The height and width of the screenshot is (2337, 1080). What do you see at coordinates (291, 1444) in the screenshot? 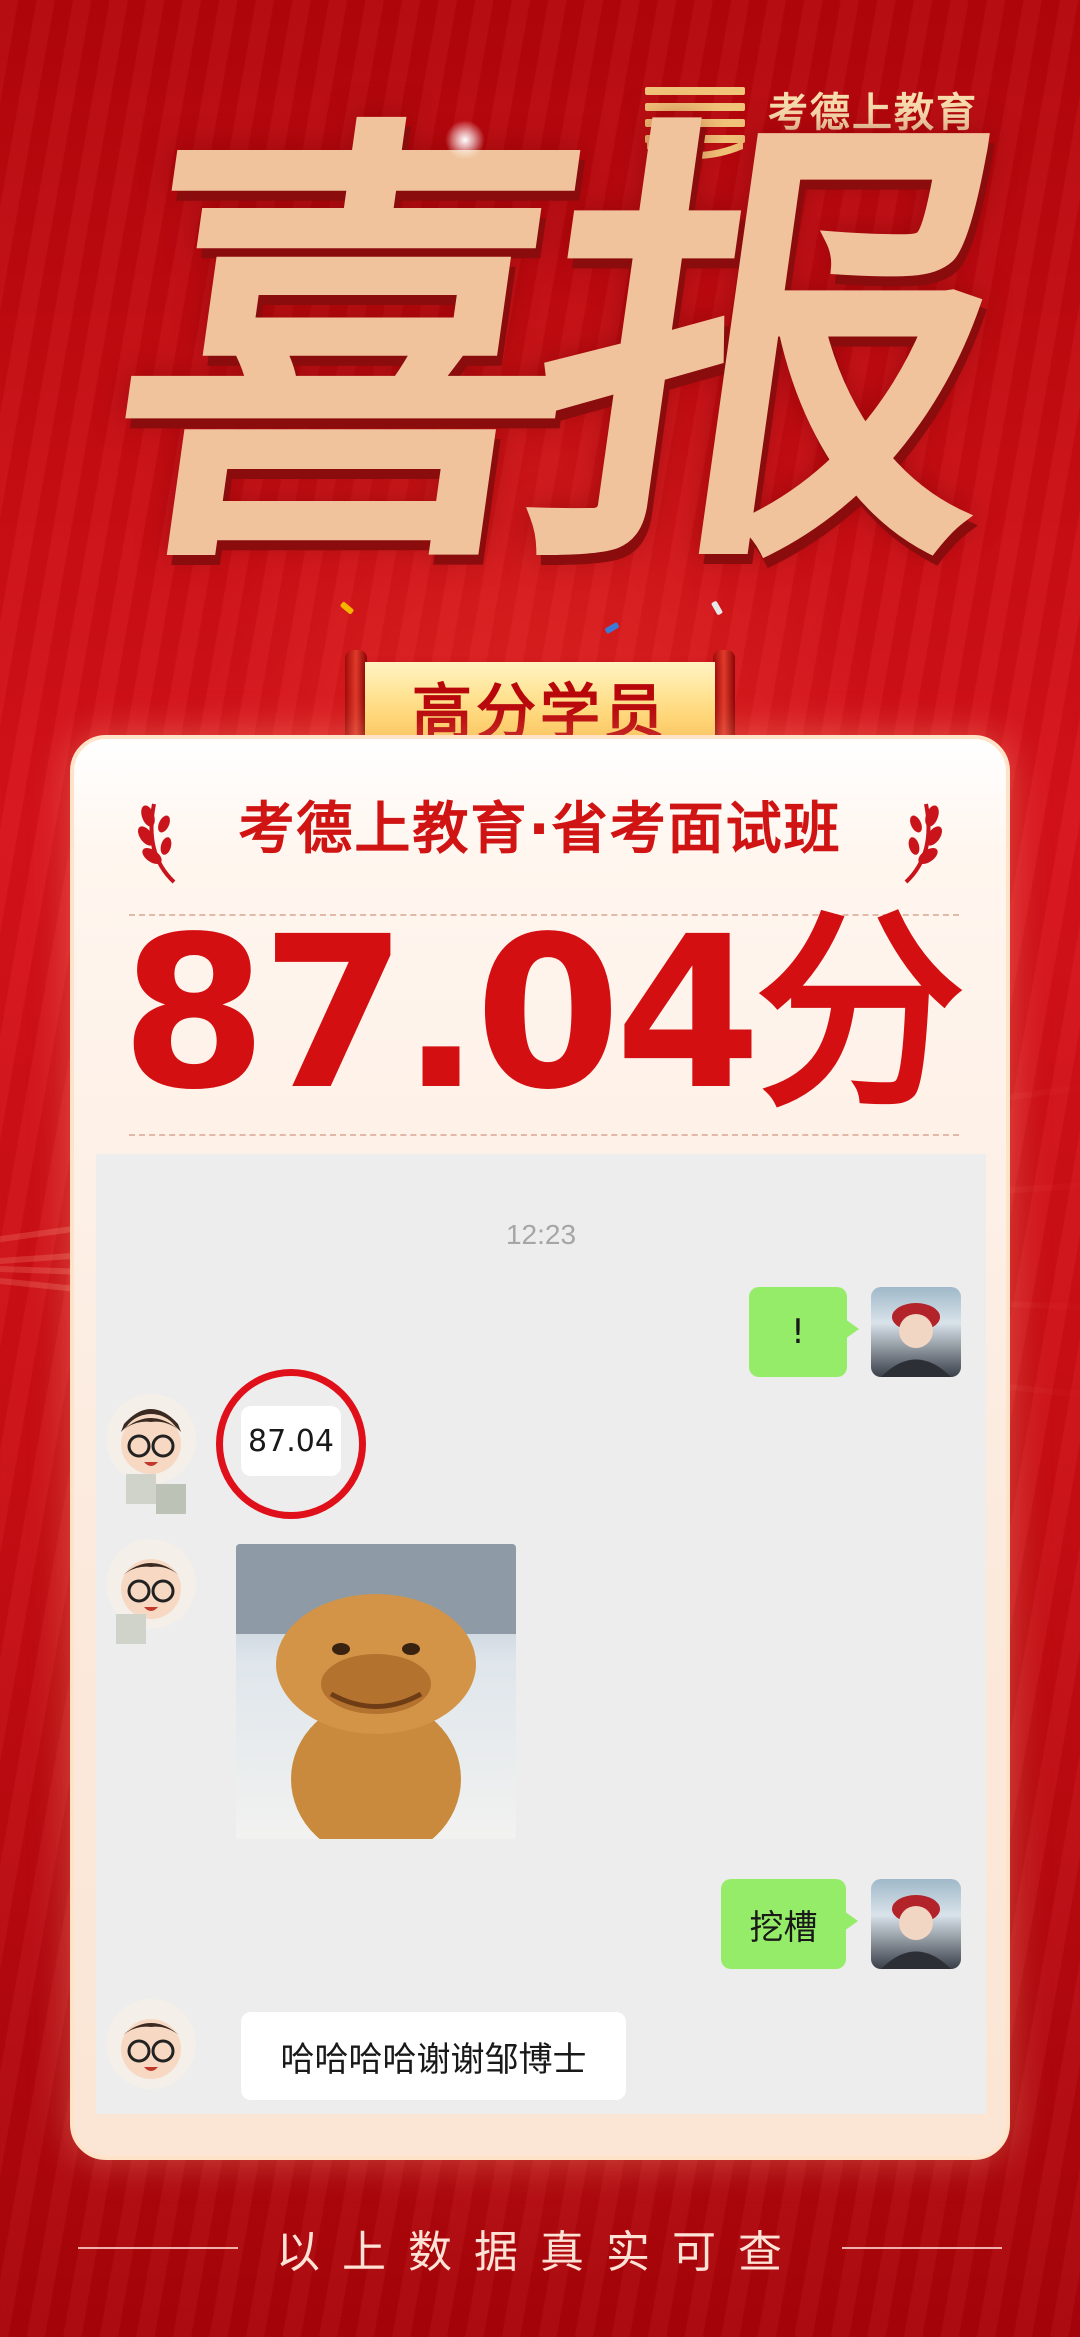
I see `highlight-circle` at bounding box center [291, 1444].